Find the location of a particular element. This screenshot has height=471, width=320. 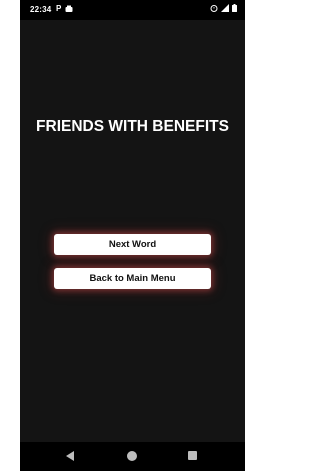

next-word-button: Next Word is located at coordinates (132, 244).